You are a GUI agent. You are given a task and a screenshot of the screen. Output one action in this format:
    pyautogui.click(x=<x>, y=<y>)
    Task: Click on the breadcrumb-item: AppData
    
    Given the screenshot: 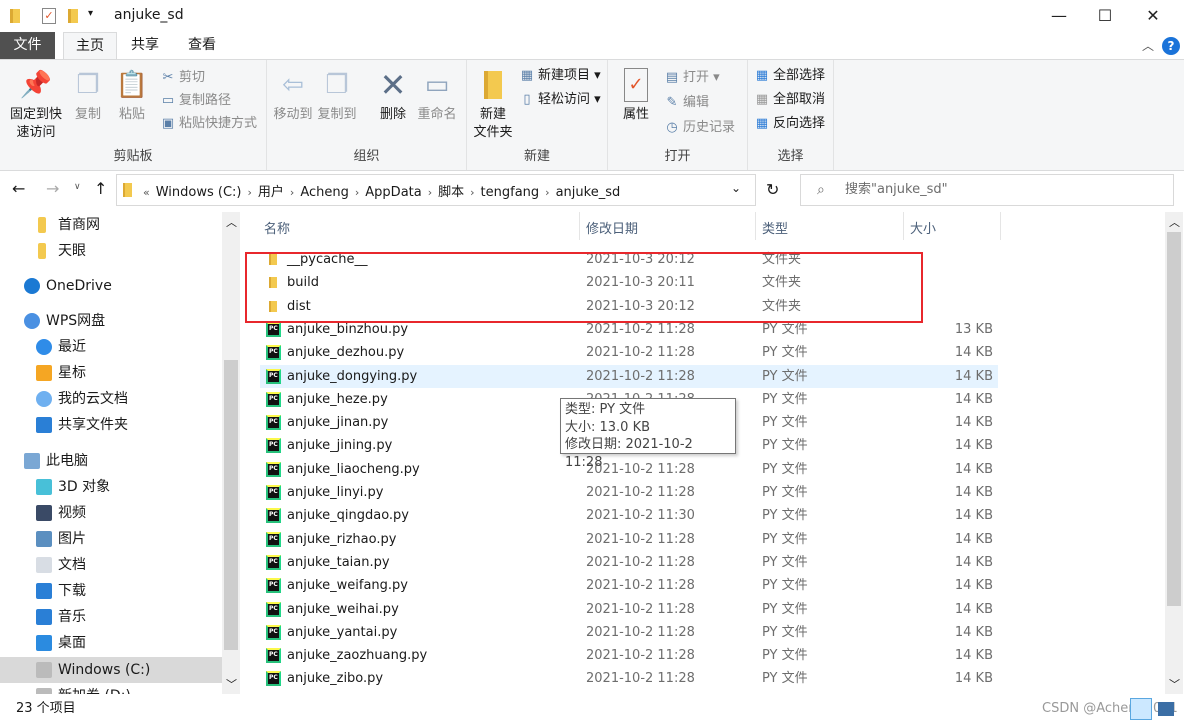 What is the action you would take?
    pyautogui.click(x=393, y=192)
    